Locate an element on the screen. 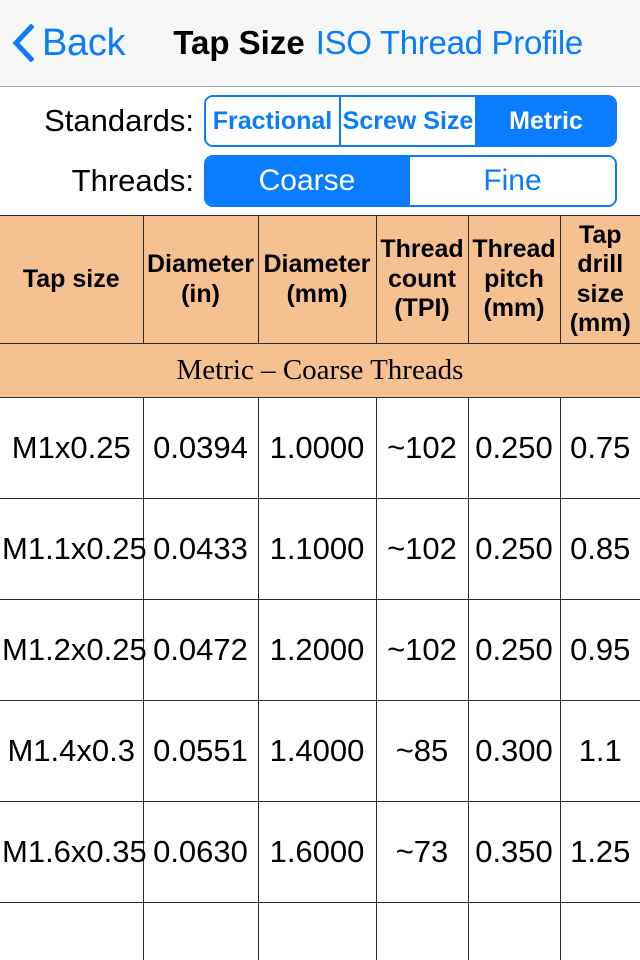 The width and height of the screenshot is (640, 960). segment-coarse: Coarse is located at coordinates (308, 181).